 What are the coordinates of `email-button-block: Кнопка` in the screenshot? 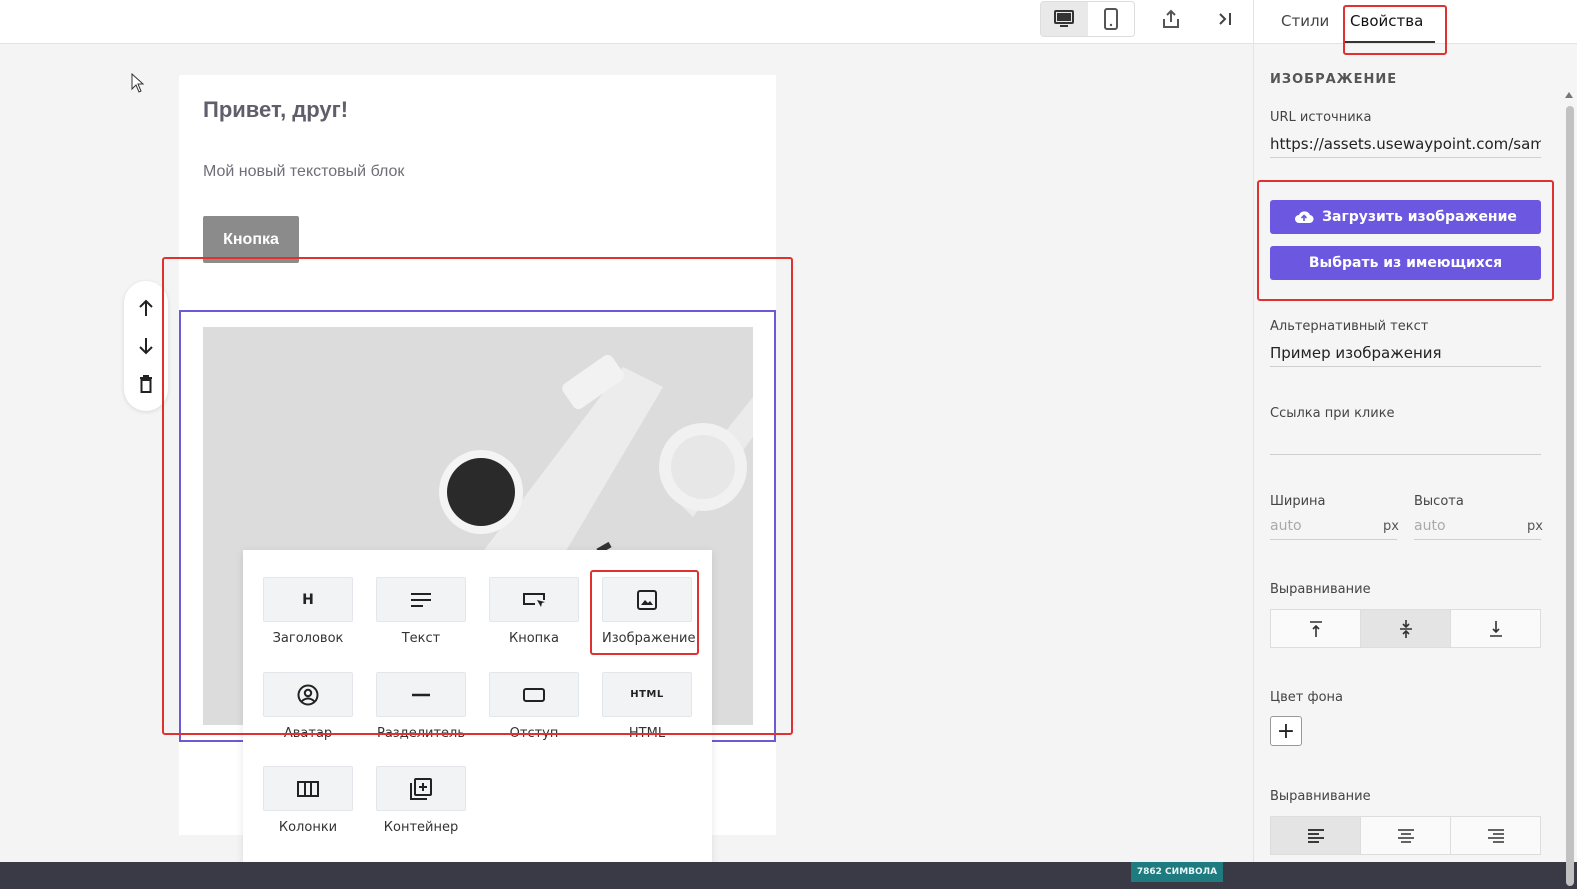 It's located at (251, 239).